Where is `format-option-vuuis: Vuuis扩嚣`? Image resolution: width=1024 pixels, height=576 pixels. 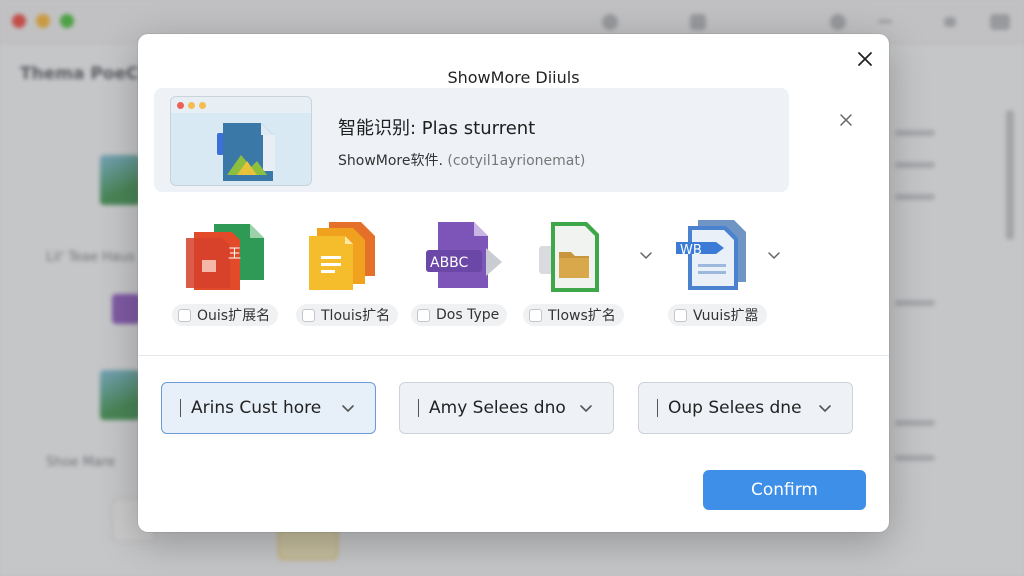
format-option-vuuis: Vuuis扩嚣 is located at coordinates (717, 315).